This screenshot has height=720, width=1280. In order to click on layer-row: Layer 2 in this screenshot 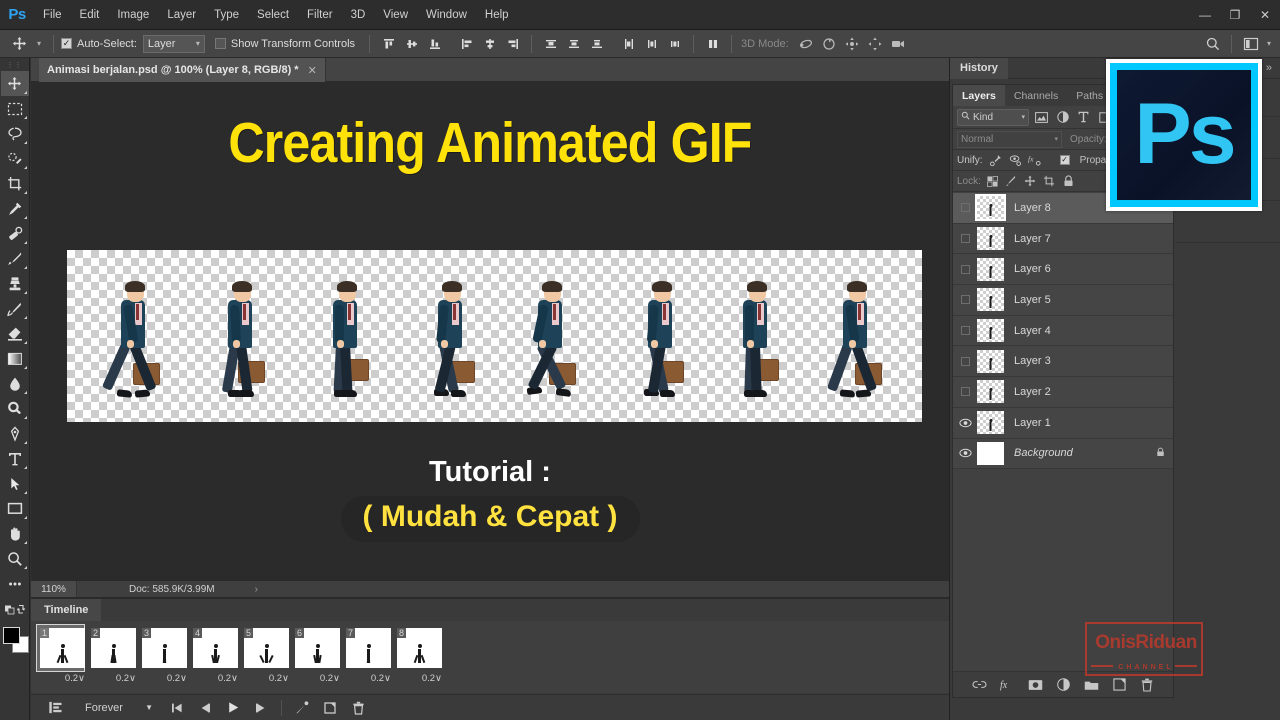, I will do `click(1063, 392)`.